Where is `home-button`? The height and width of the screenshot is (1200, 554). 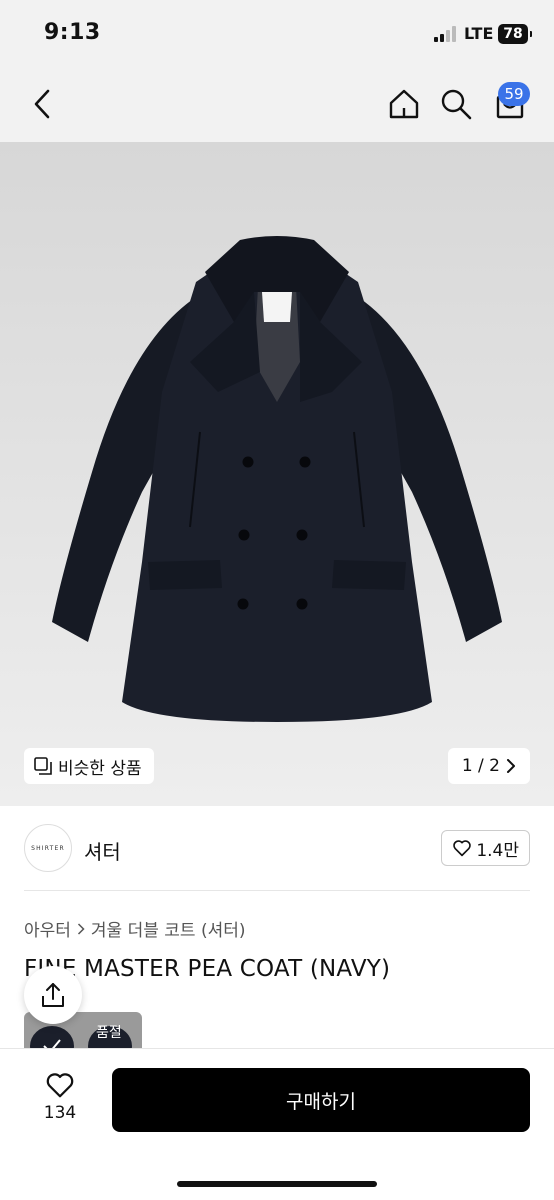 home-button is located at coordinates (404, 104).